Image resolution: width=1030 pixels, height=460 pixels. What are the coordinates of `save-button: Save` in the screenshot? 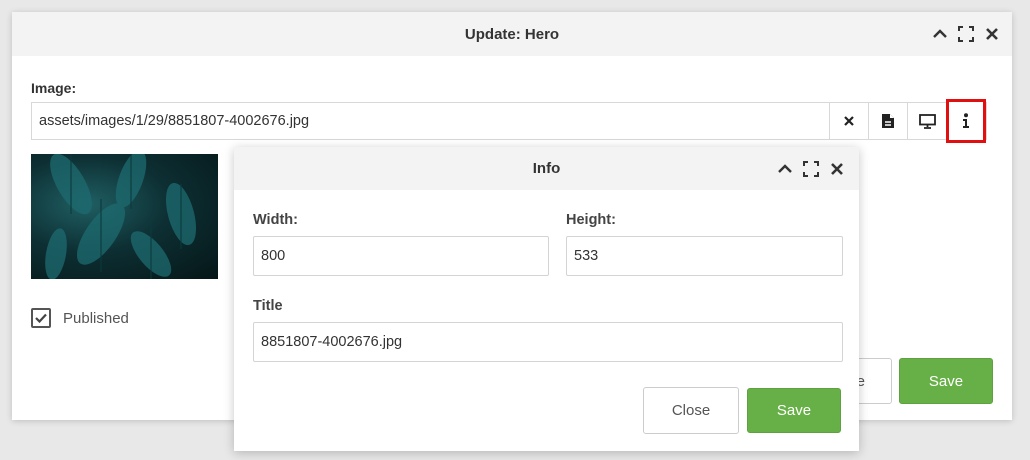 It's located at (946, 381).